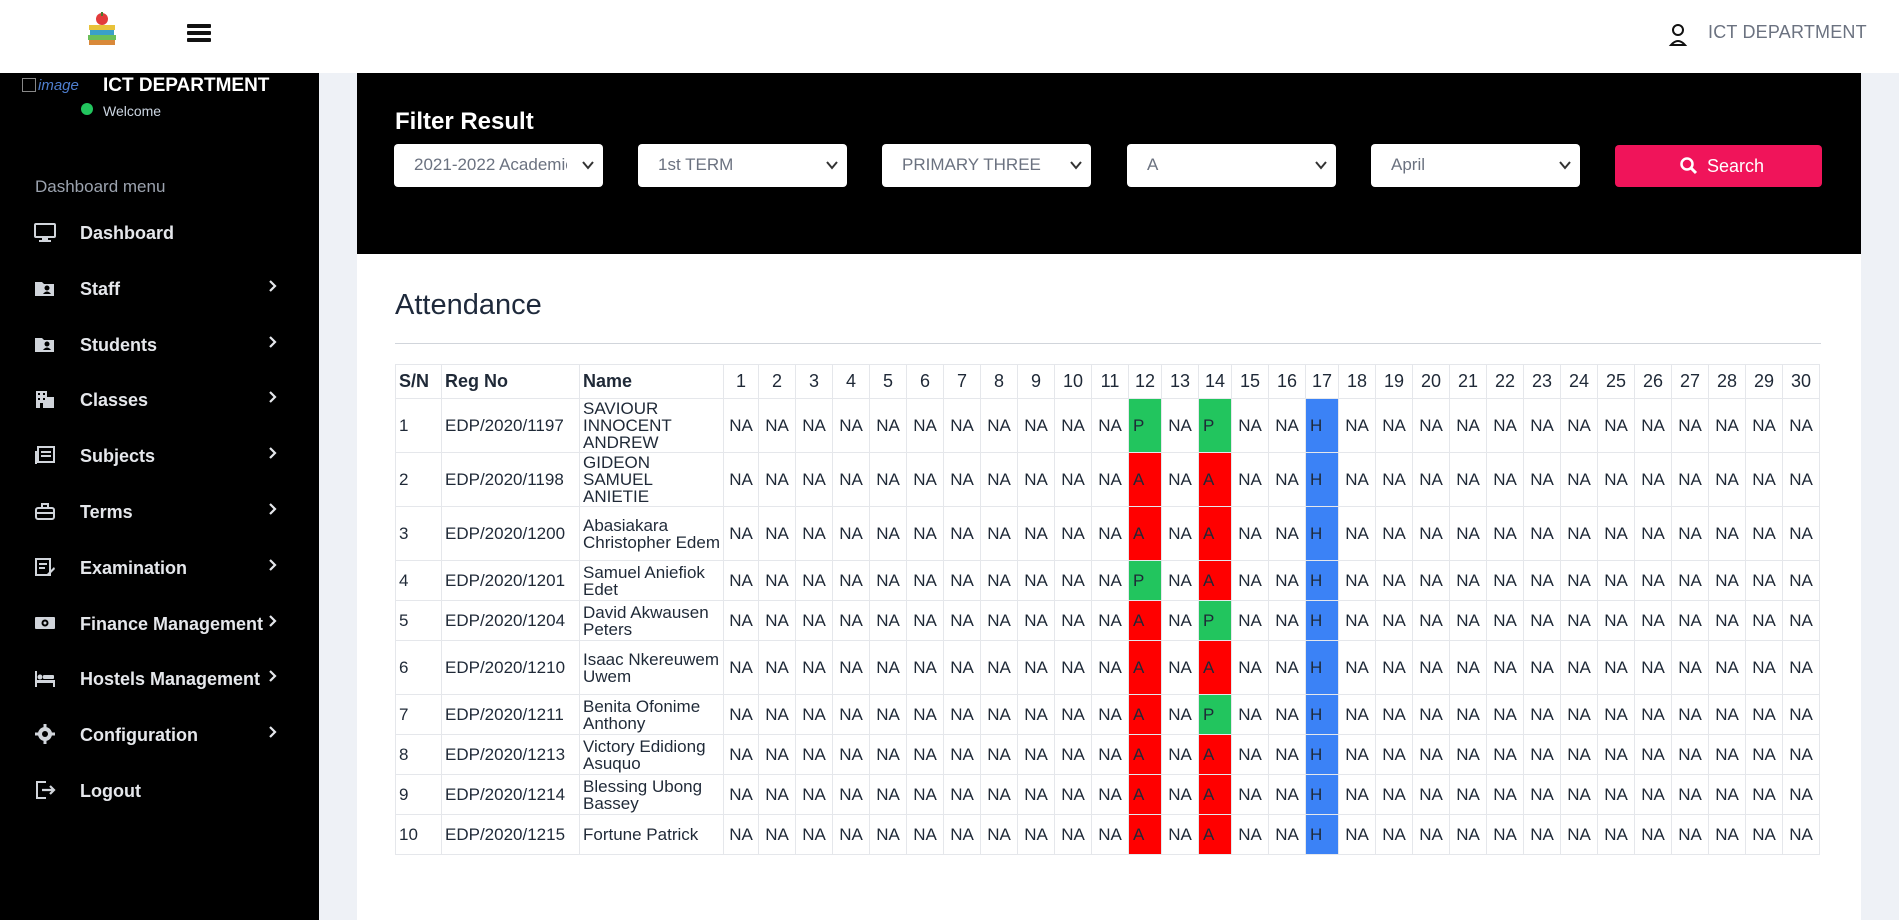  Describe the element at coordinates (139, 735) in the screenshot. I see `sidebar-item-label: Configuration` at that location.